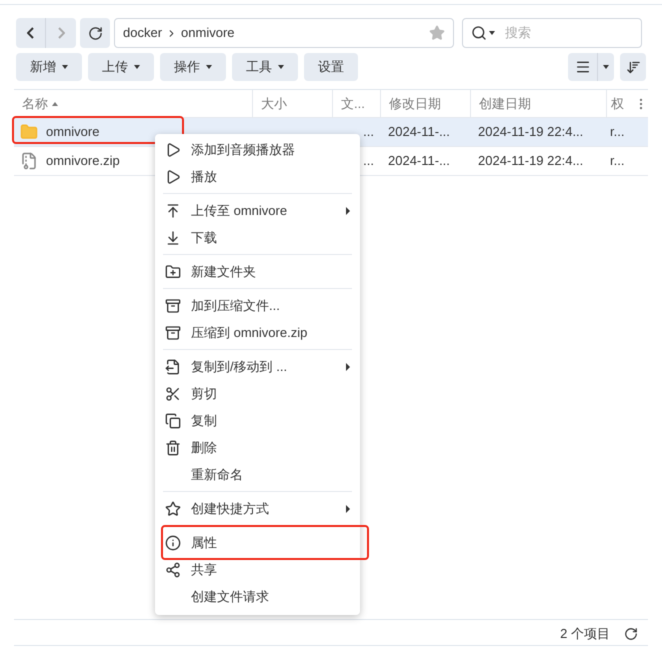 Image resolution: width=662 pixels, height=656 pixels. Describe the element at coordinates (257, 237) in the screenshot. I see `menu-item: 下载` at that location.